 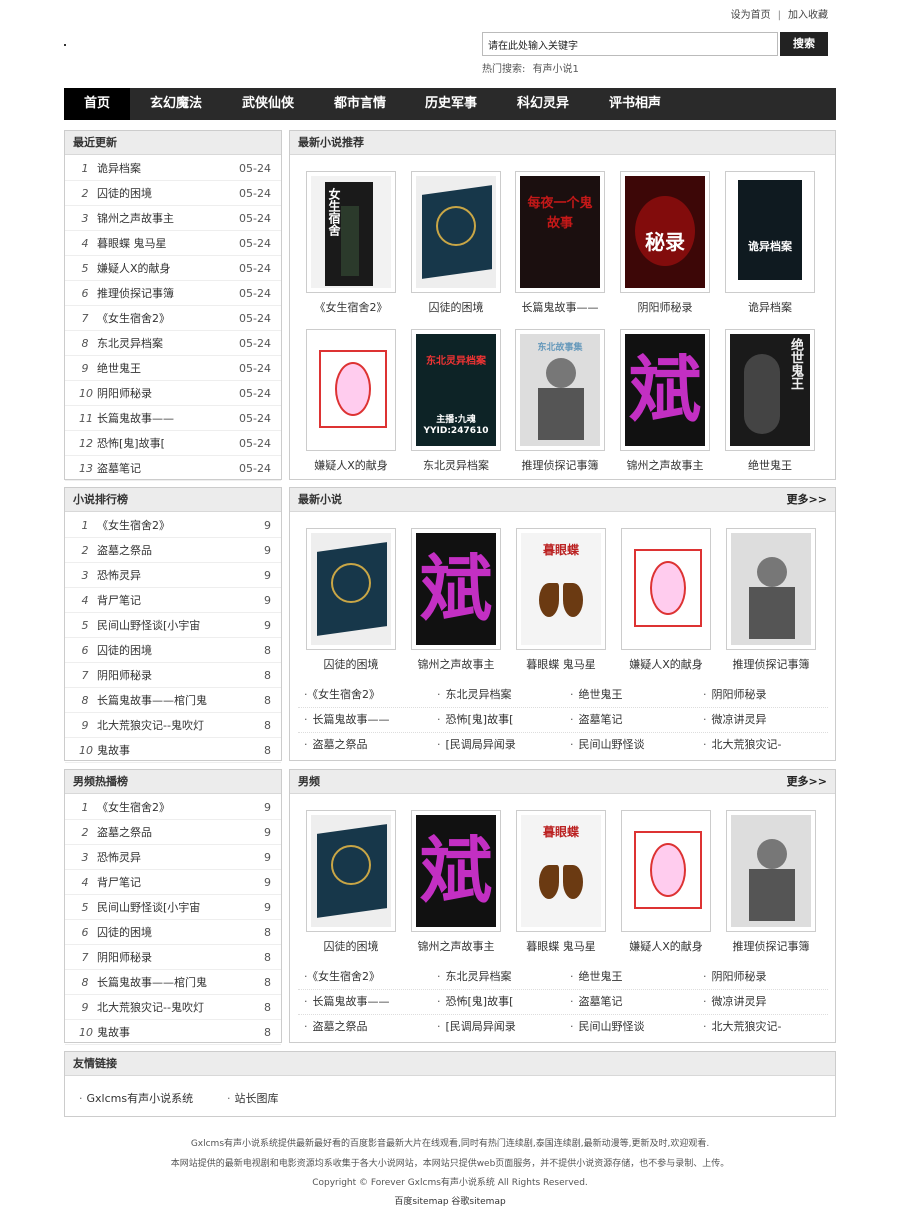 I want to click on novel-link: · 盗墓笔记, so click(x=596, y=719).